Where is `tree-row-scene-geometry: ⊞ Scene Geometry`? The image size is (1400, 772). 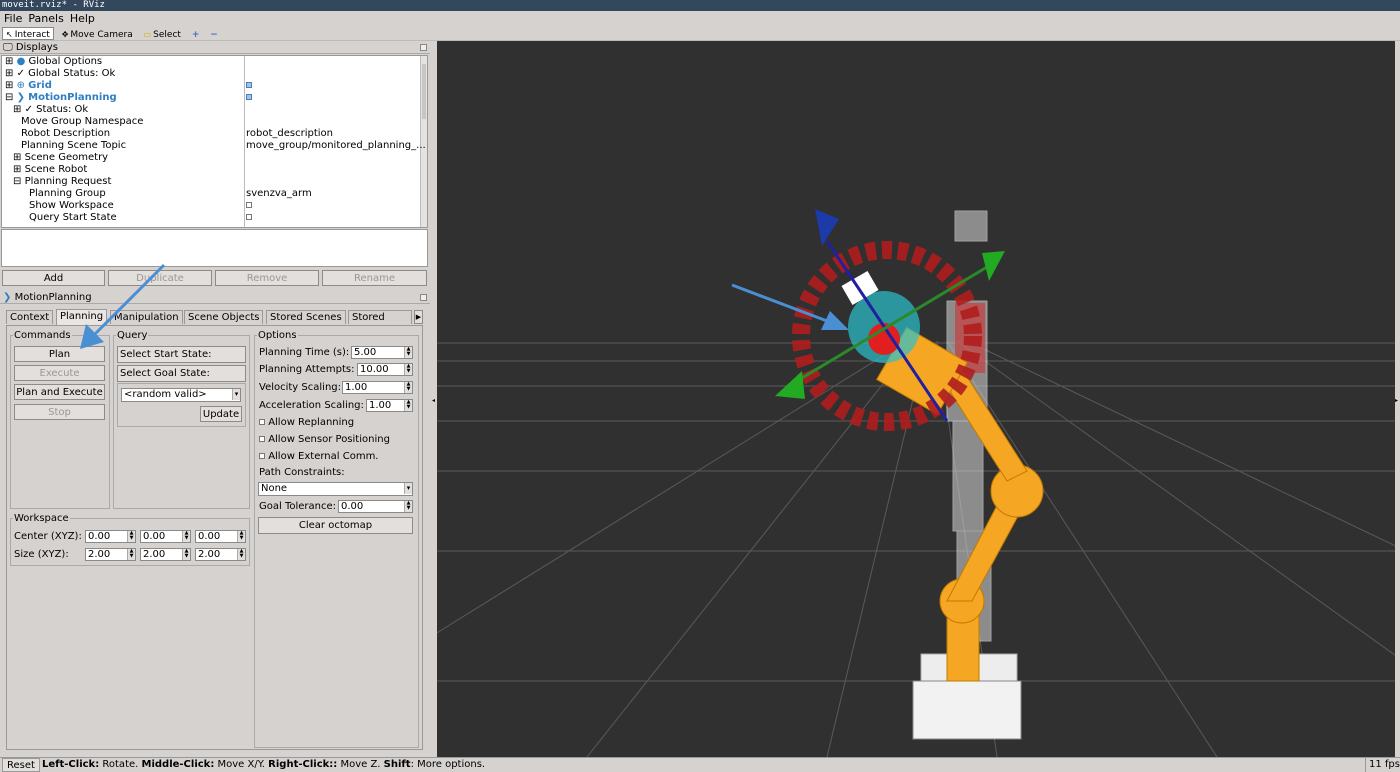
tree-row-scene-geometry: ⊞ Scene Geometry is located at coordinates (212, 158).